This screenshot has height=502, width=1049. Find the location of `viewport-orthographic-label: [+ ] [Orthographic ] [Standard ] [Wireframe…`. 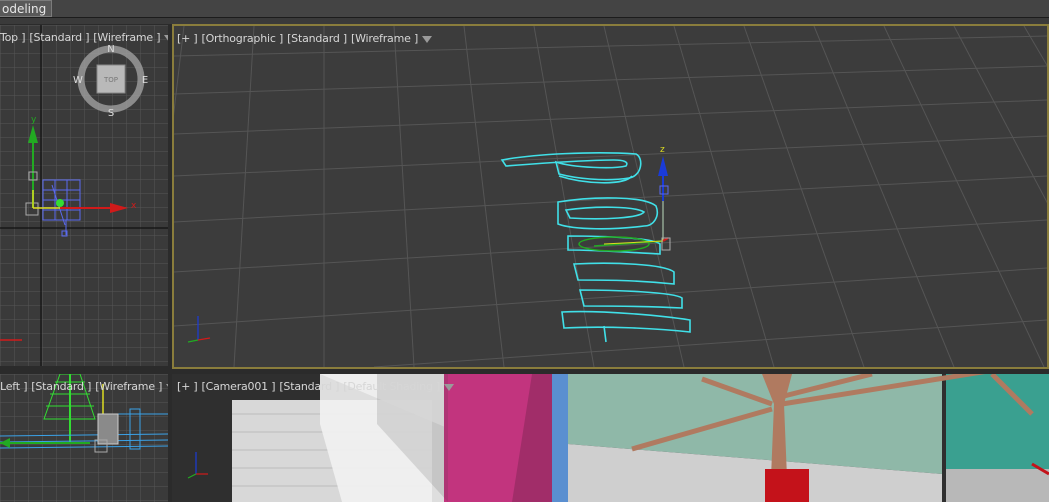

viewport-orthographic-label: [+ ] [Orthographic ] [Standard ] [Wireframe… is located at coordinates (305, 38).